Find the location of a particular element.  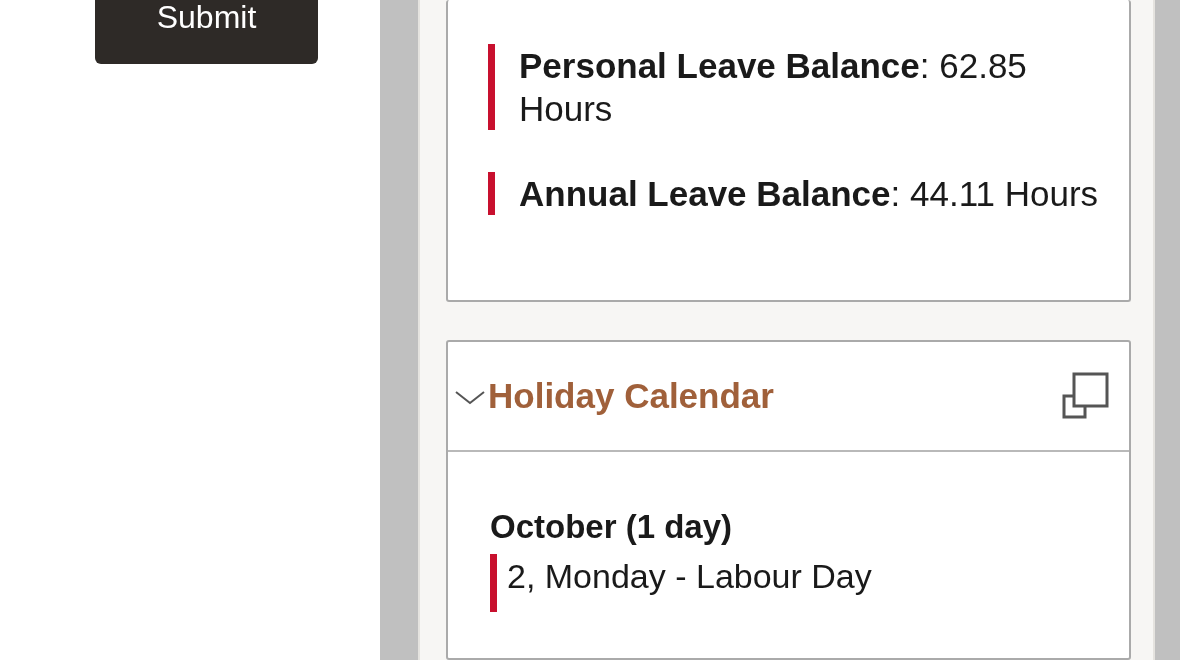

holiday-text: 2, Monday - Labour Day is located at coordinates (689, 576).